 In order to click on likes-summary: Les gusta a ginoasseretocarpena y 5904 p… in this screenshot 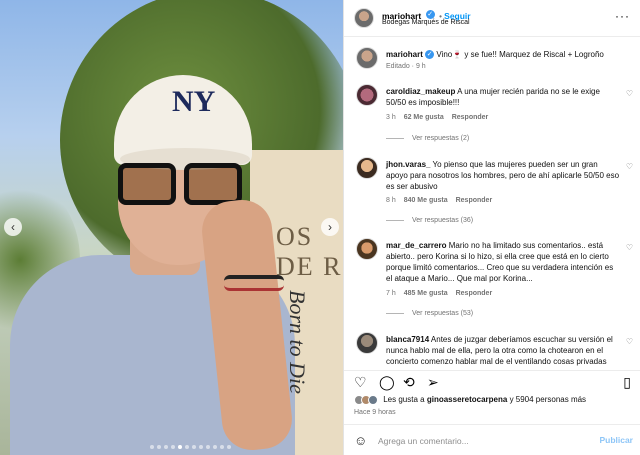, I will do `click(470, 400)`.